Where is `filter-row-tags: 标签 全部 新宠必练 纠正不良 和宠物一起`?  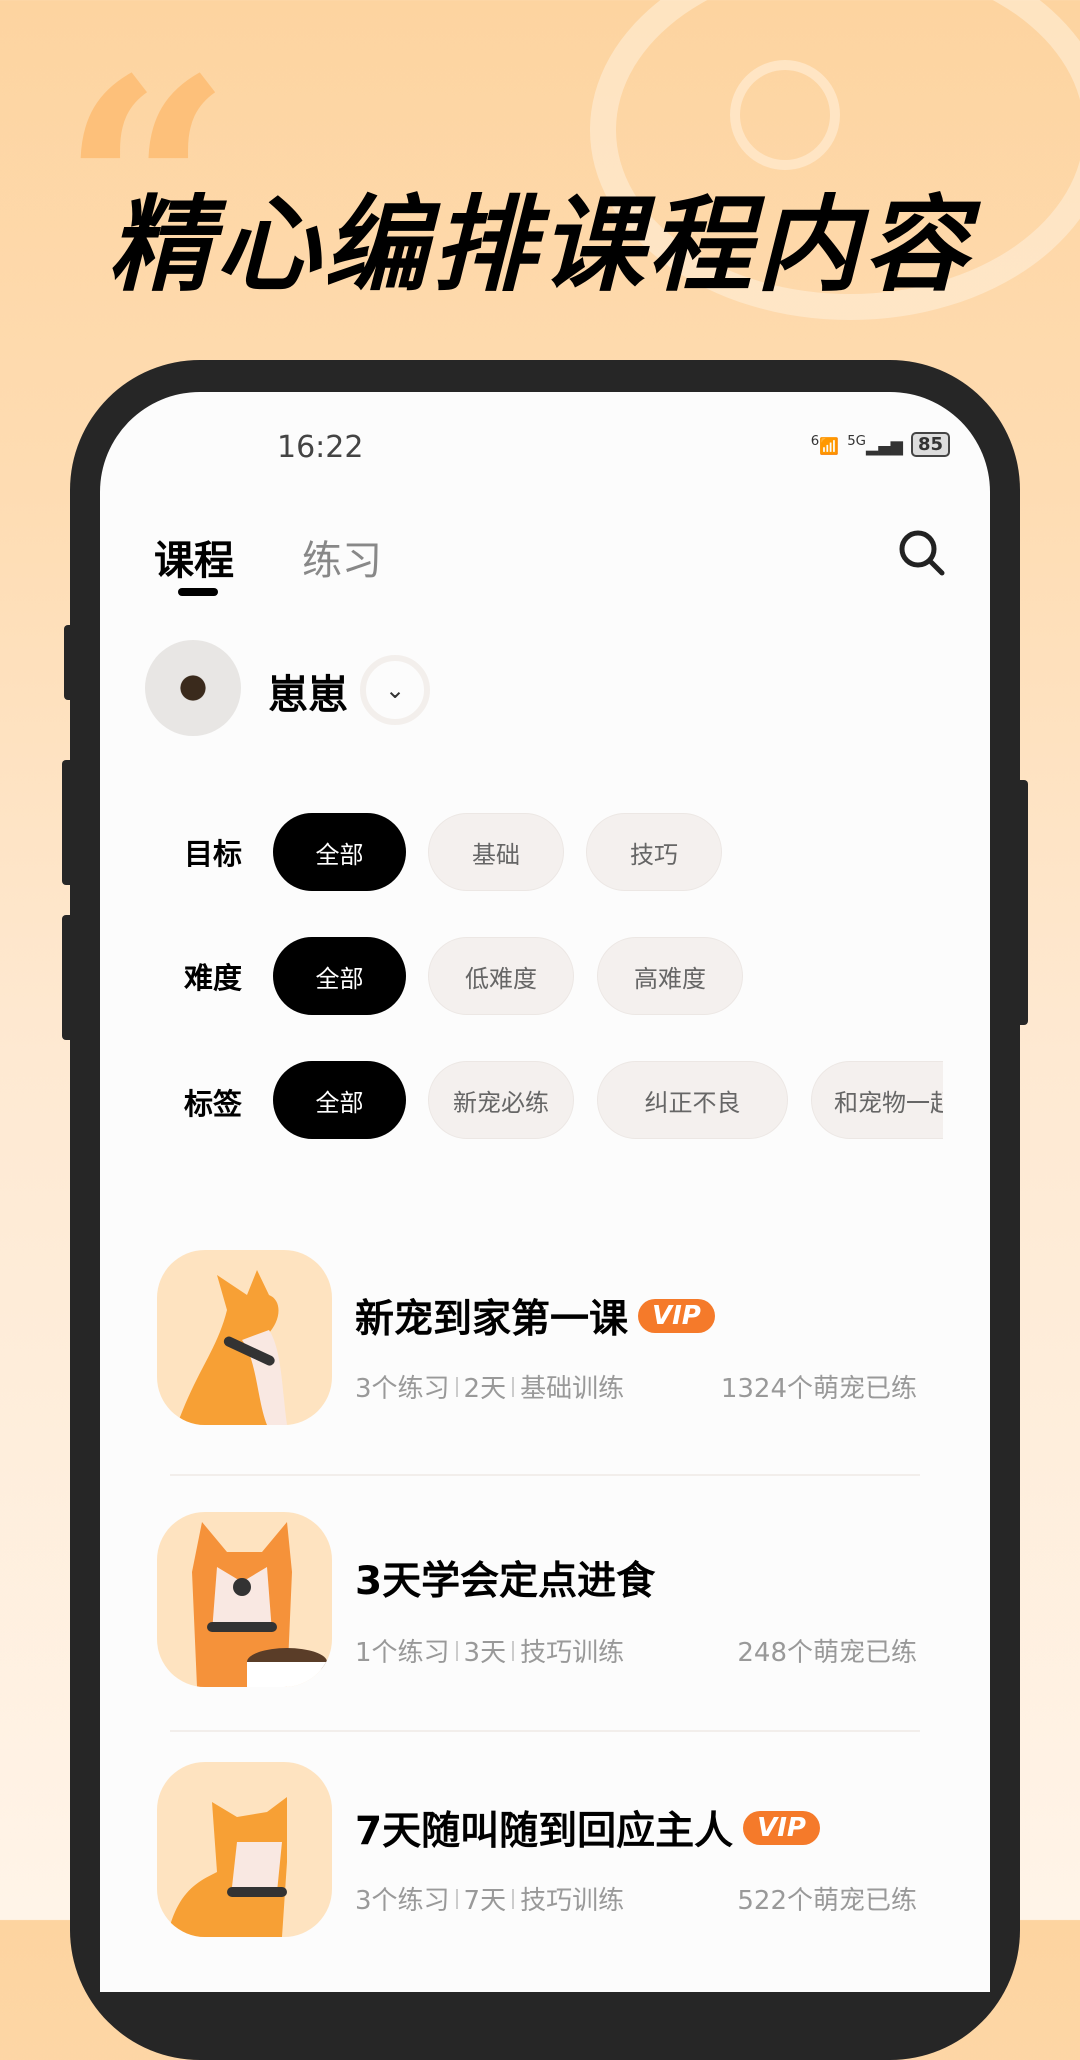 filter-row-tags: 标签 全部 新宠必练 纠正不良 和宠物一起 is located at coordinates (545, 1100).